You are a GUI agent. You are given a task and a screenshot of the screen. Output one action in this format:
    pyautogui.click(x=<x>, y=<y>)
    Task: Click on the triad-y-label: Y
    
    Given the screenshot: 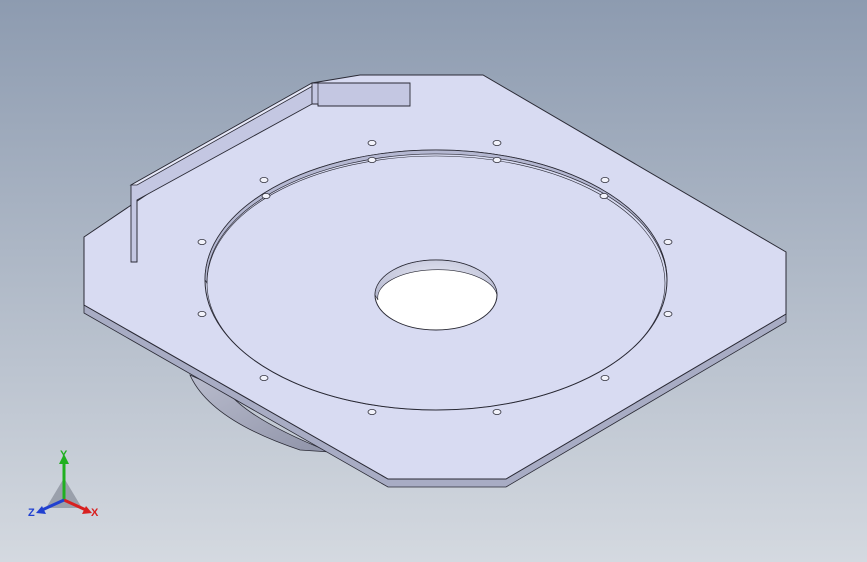 What is the action you would take?
    pyautogui.click(x=64, y=455)
    